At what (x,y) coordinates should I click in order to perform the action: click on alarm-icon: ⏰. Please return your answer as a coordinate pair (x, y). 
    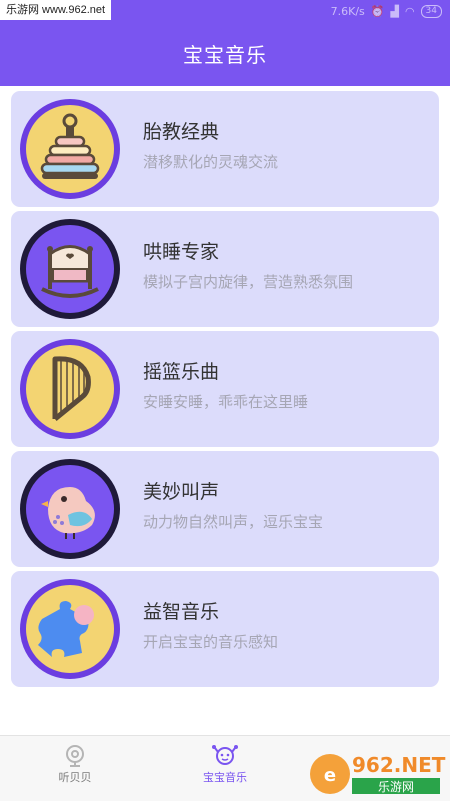
    Looking at the image, I should click on (377, 11).